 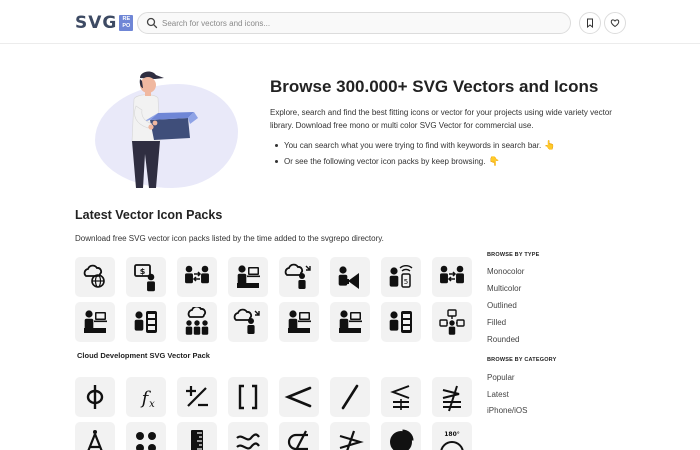 What do you see at coordinates (406, 282) in the screenshot?
I see `svg-text: 5` at bounding box center [406, 282].